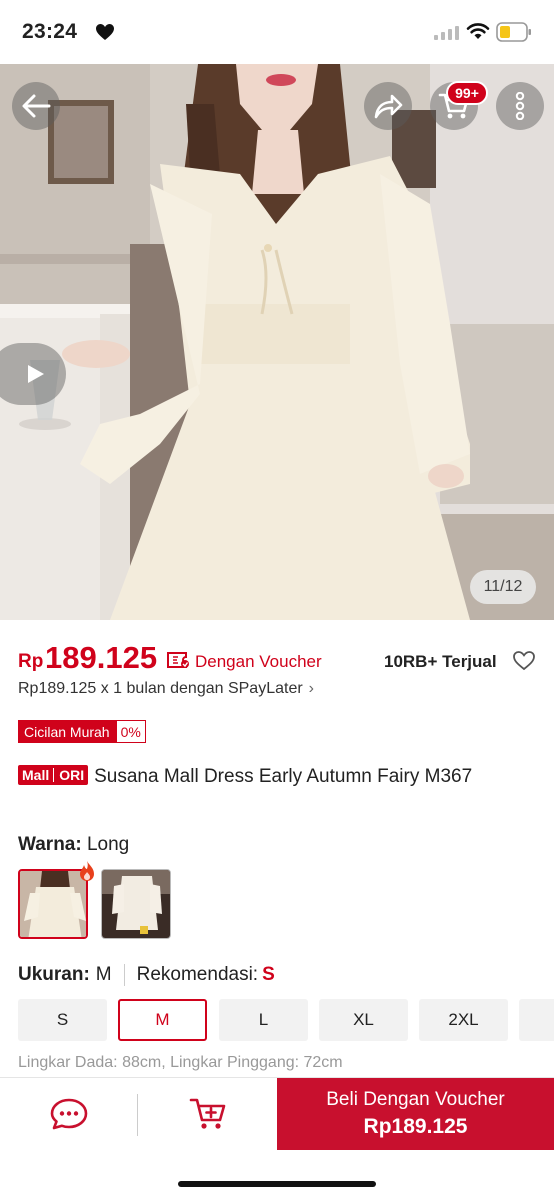  I want to click on wifi-icon, so click(478, 31).